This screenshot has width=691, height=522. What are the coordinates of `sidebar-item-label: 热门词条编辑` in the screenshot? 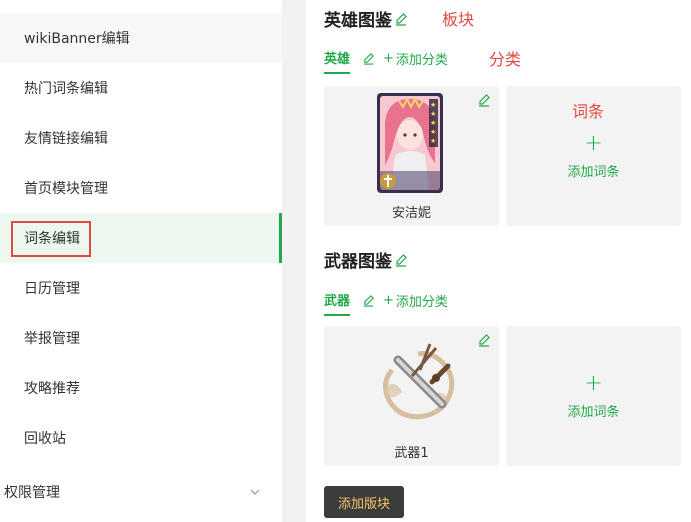 It's located at (66, 89).